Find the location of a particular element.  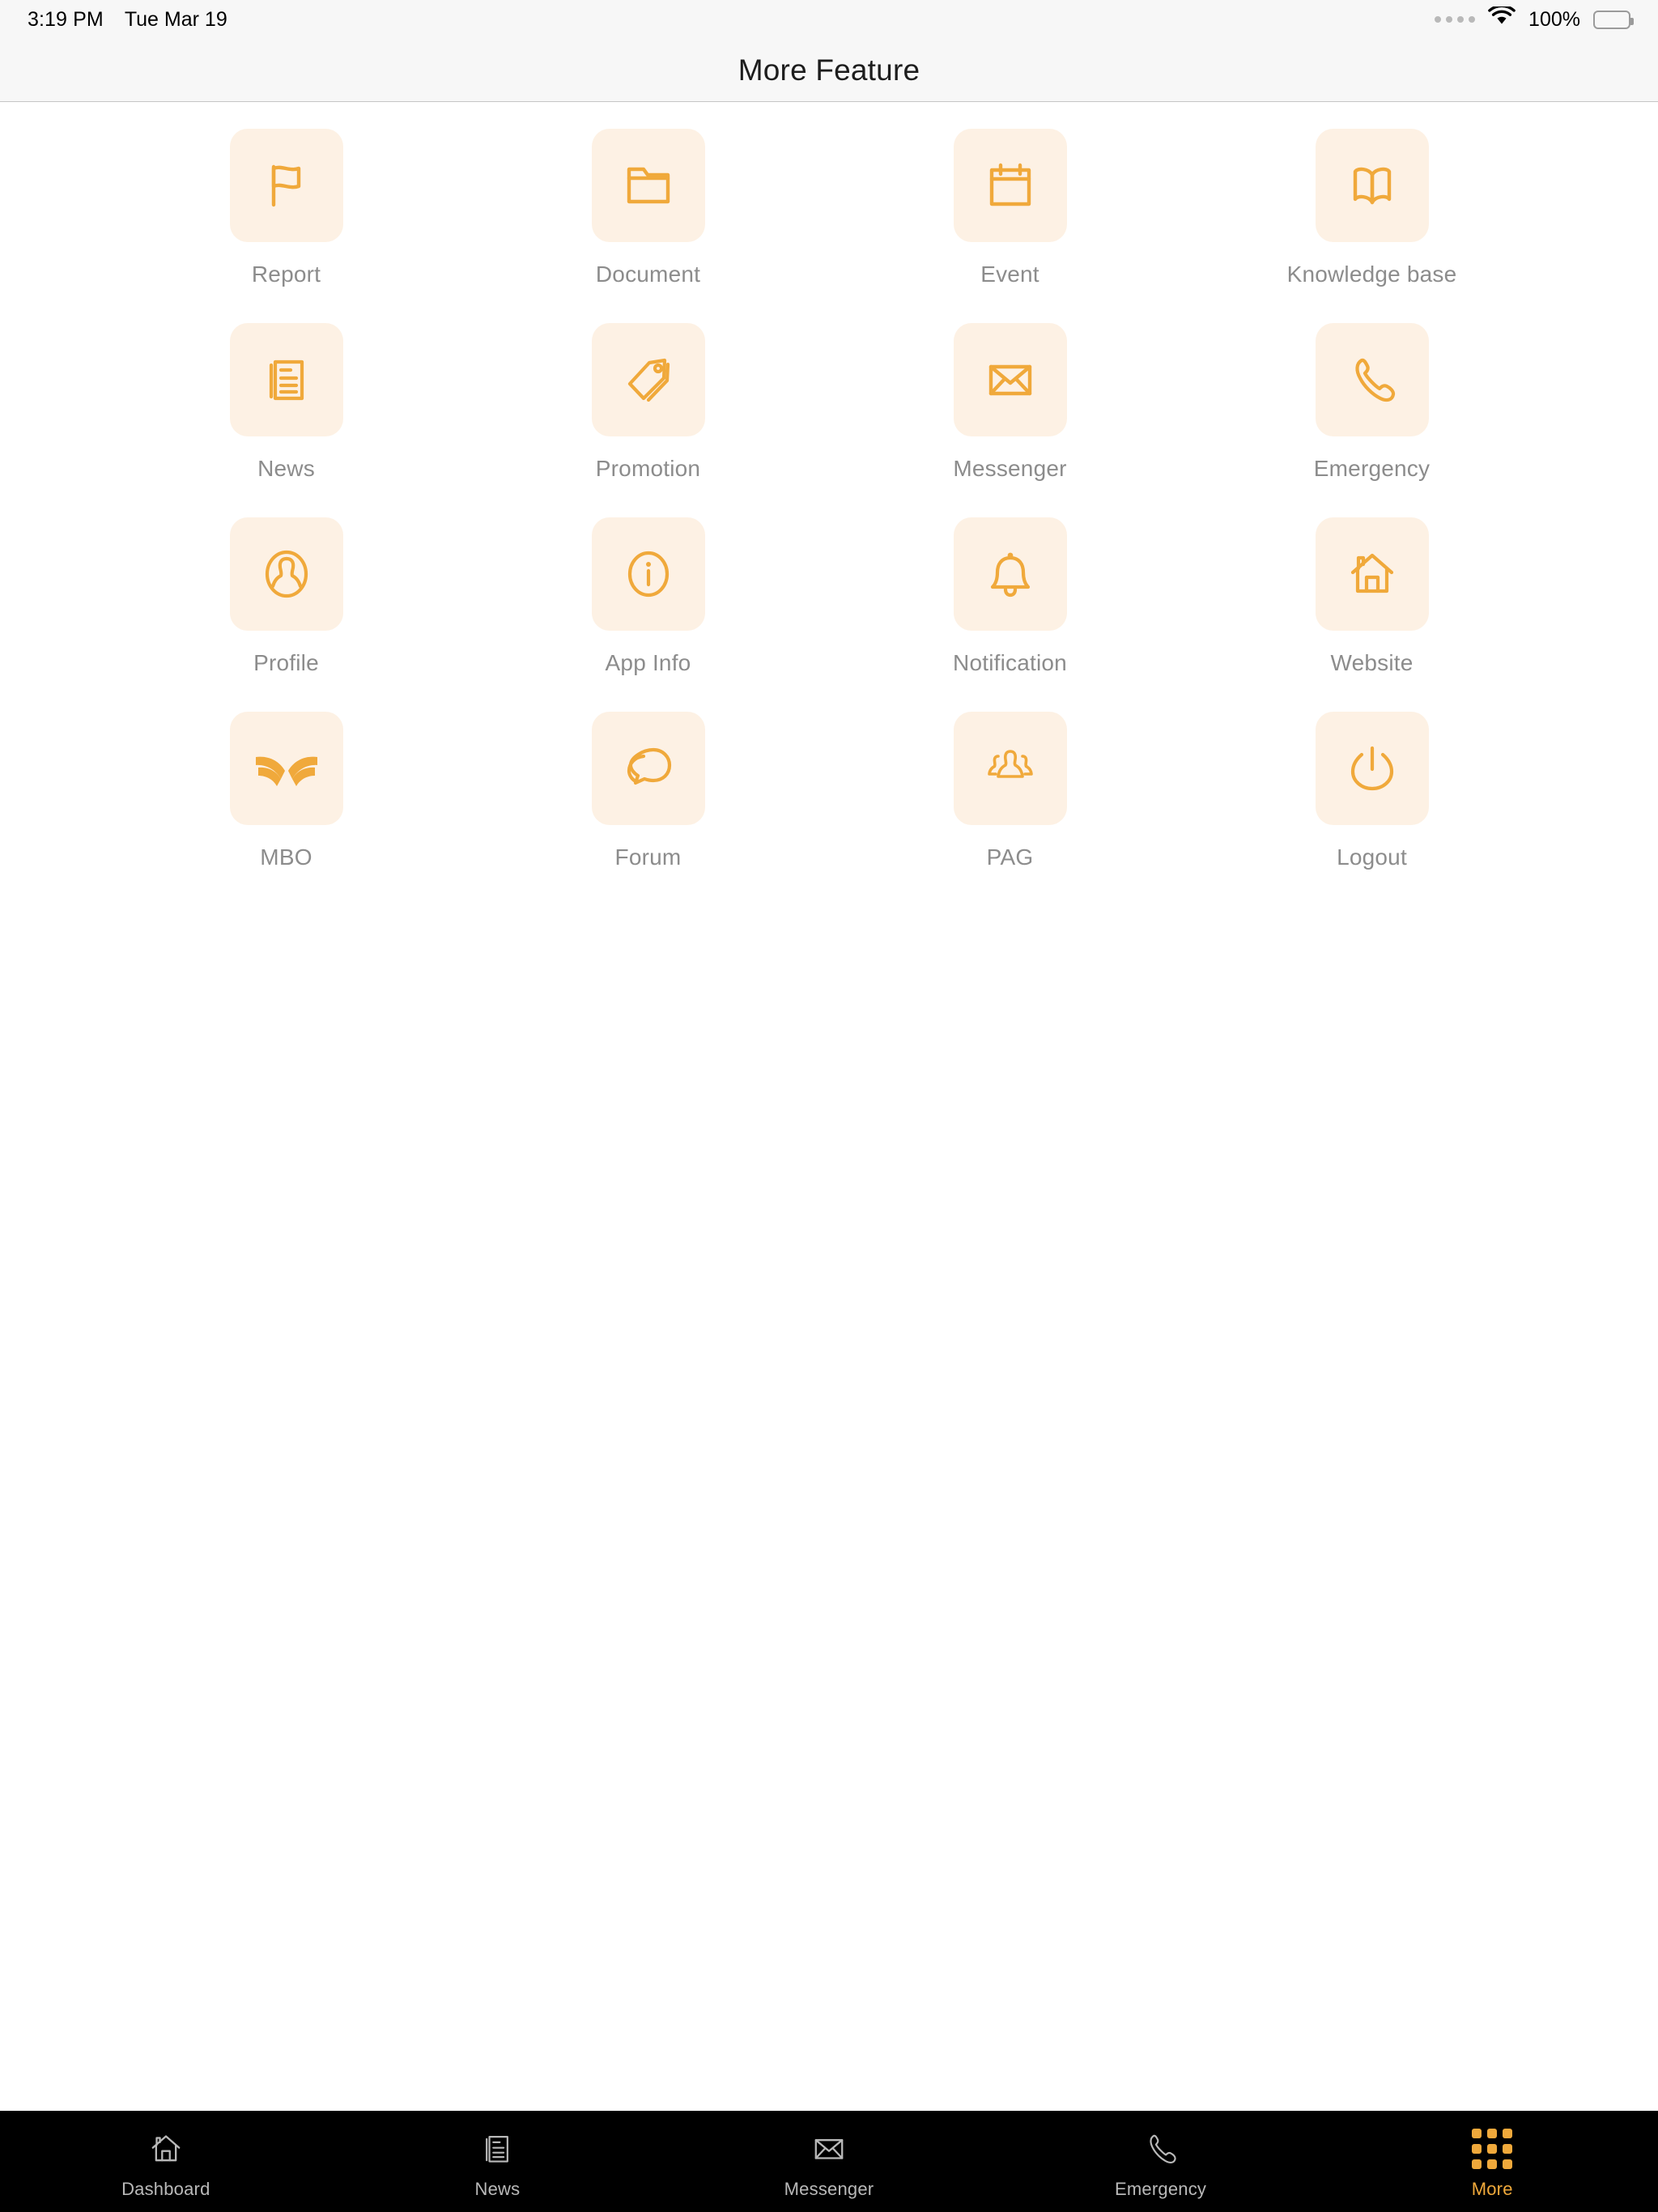

feature-item-pag: PAG is located at coordinates (1010, 809).